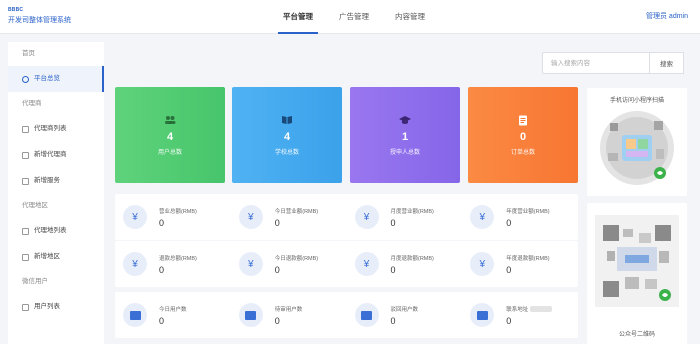 The height and width of the screenshot is (344, 700). I want to click on stat-label: 今日营业额(RMB), so click(296, 211).